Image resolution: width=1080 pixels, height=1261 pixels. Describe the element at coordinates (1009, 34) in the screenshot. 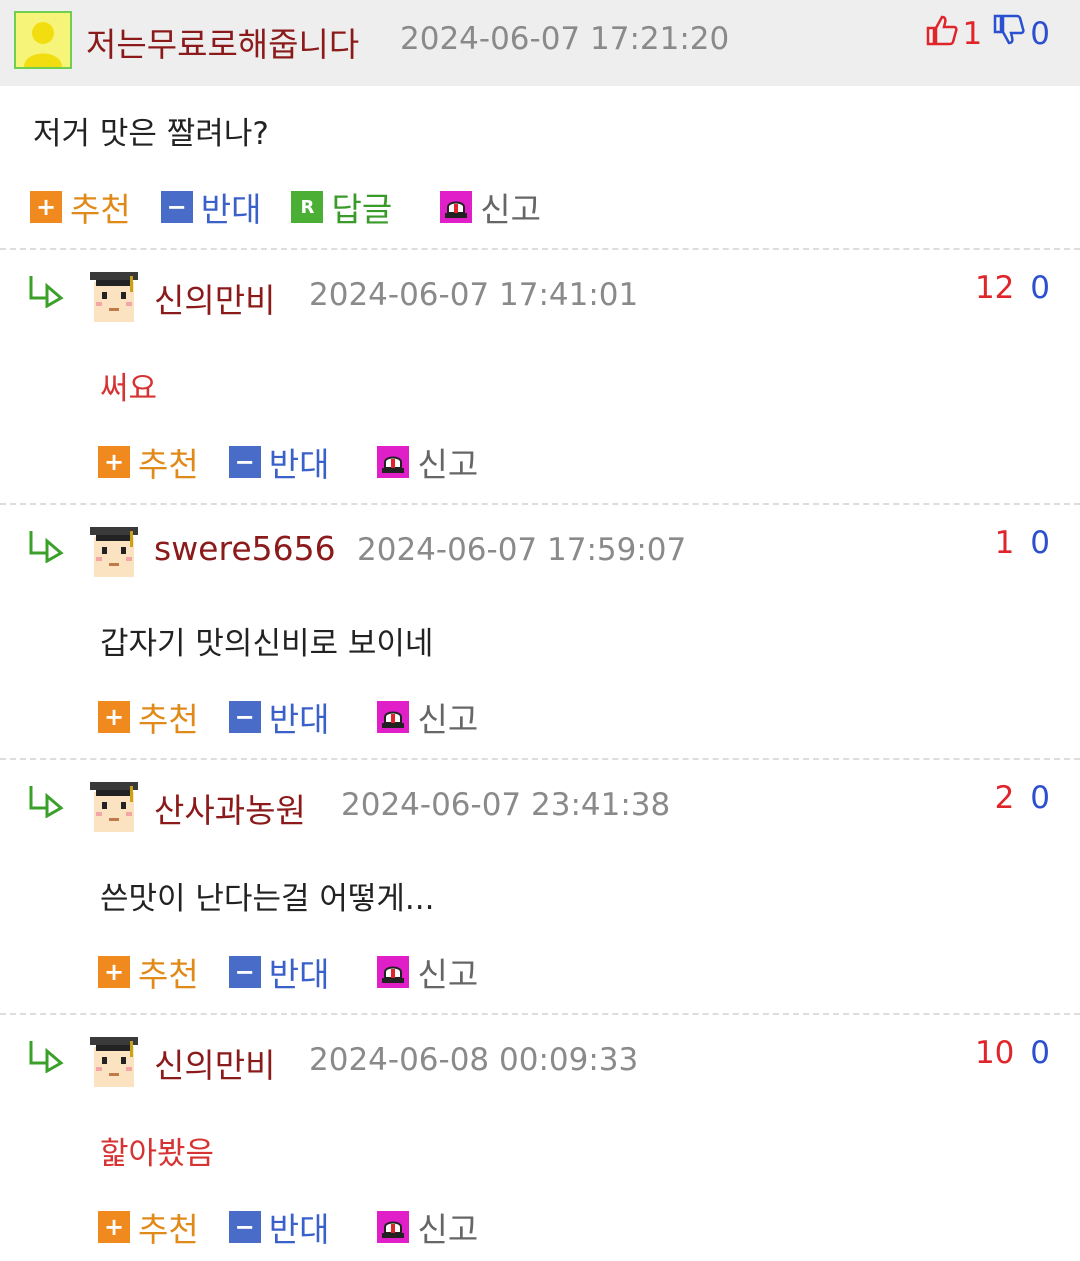

I see `thumbs-down-icon` at that location.